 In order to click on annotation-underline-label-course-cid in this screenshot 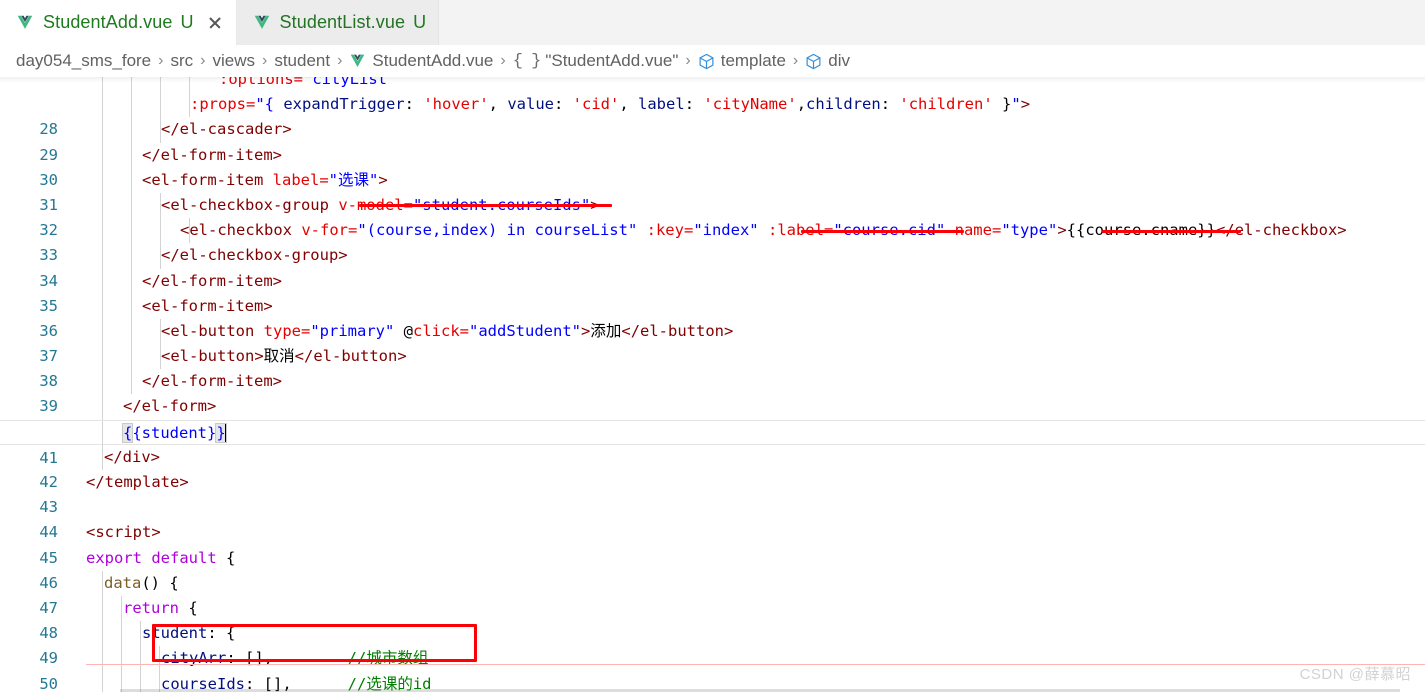, I will do `click(882, 231)`.